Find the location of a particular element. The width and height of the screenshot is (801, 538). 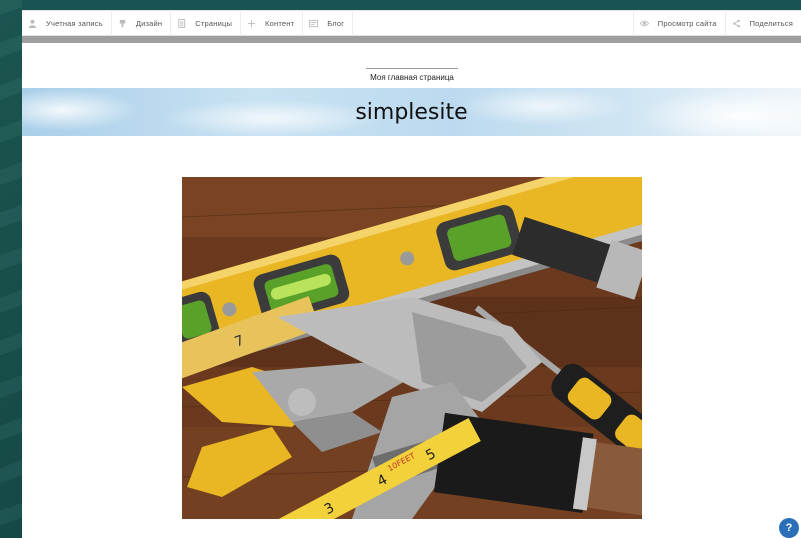

toolbar-design-label: Дизайн is located at coordinates (149, 23).